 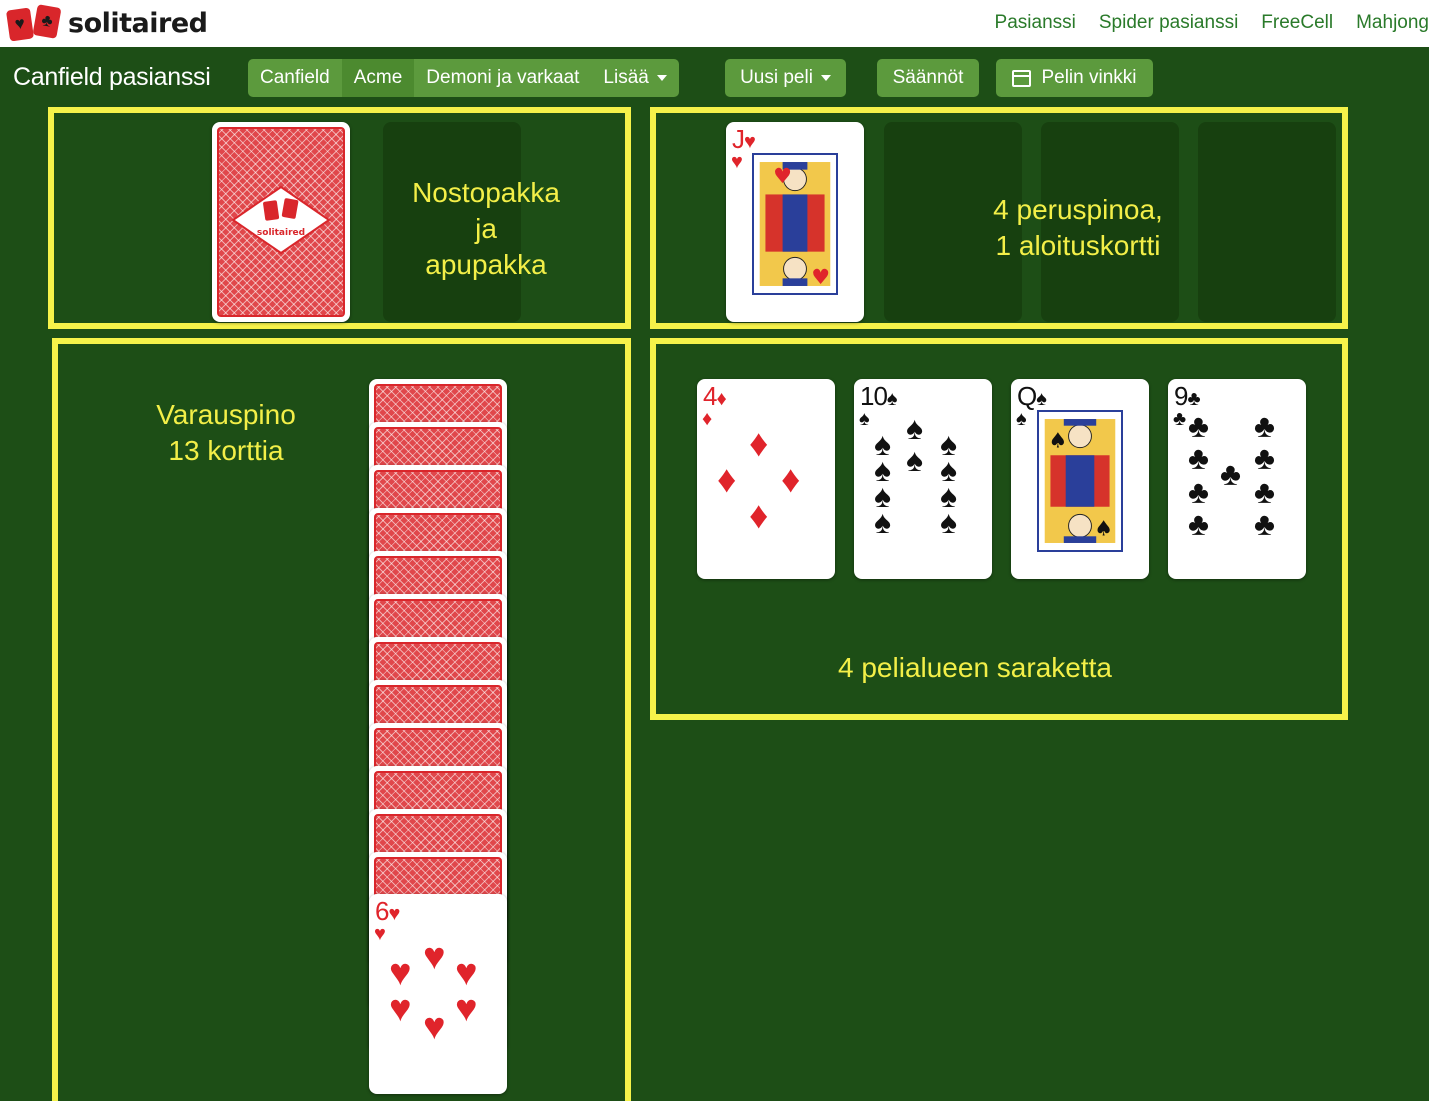 I want to click on brand-name: solitaired, so click(x=138, y=23).